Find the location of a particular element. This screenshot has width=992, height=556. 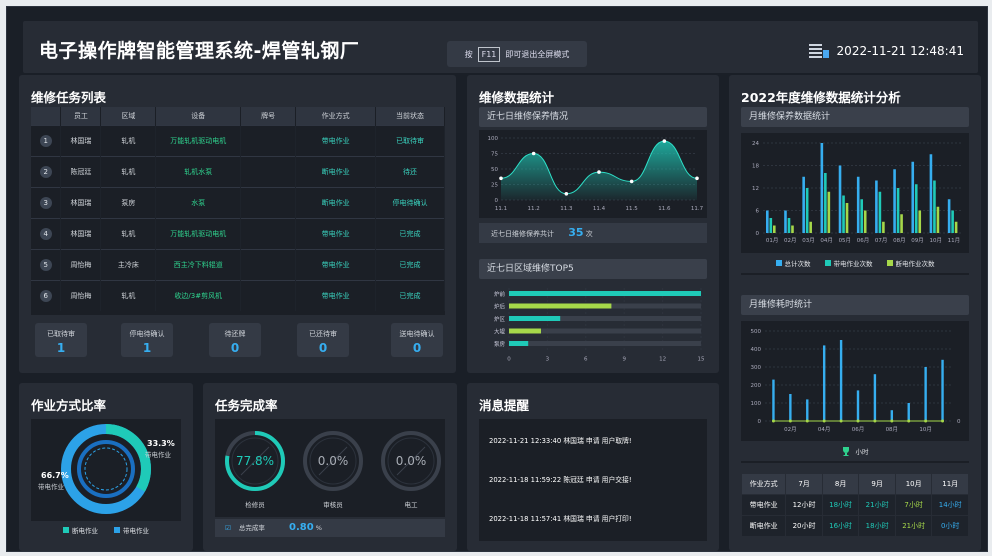

mode-legend-off-label: 断电作业 is located at coordinates (85, 531).